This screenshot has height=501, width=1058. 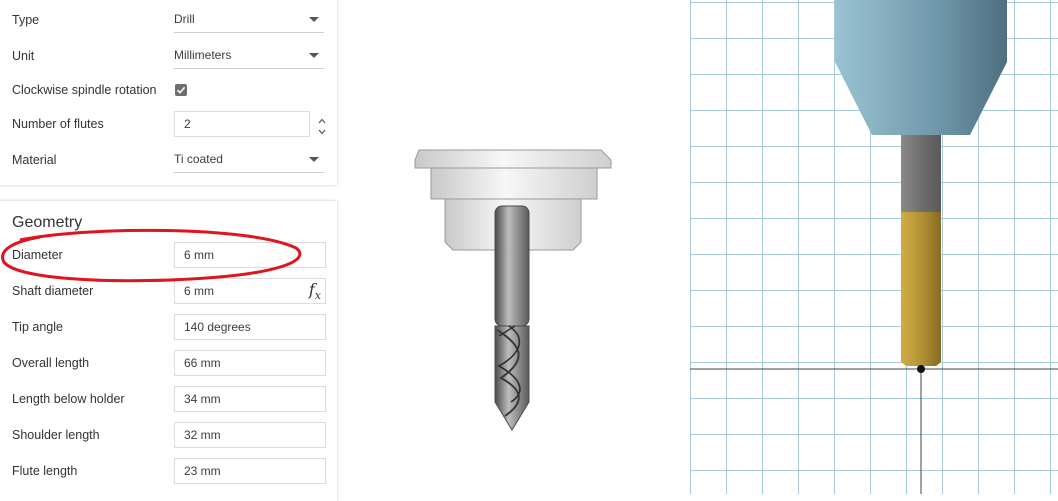 I want to click on flutes-row: Number of flutes 2, so click(x=172, y=124).